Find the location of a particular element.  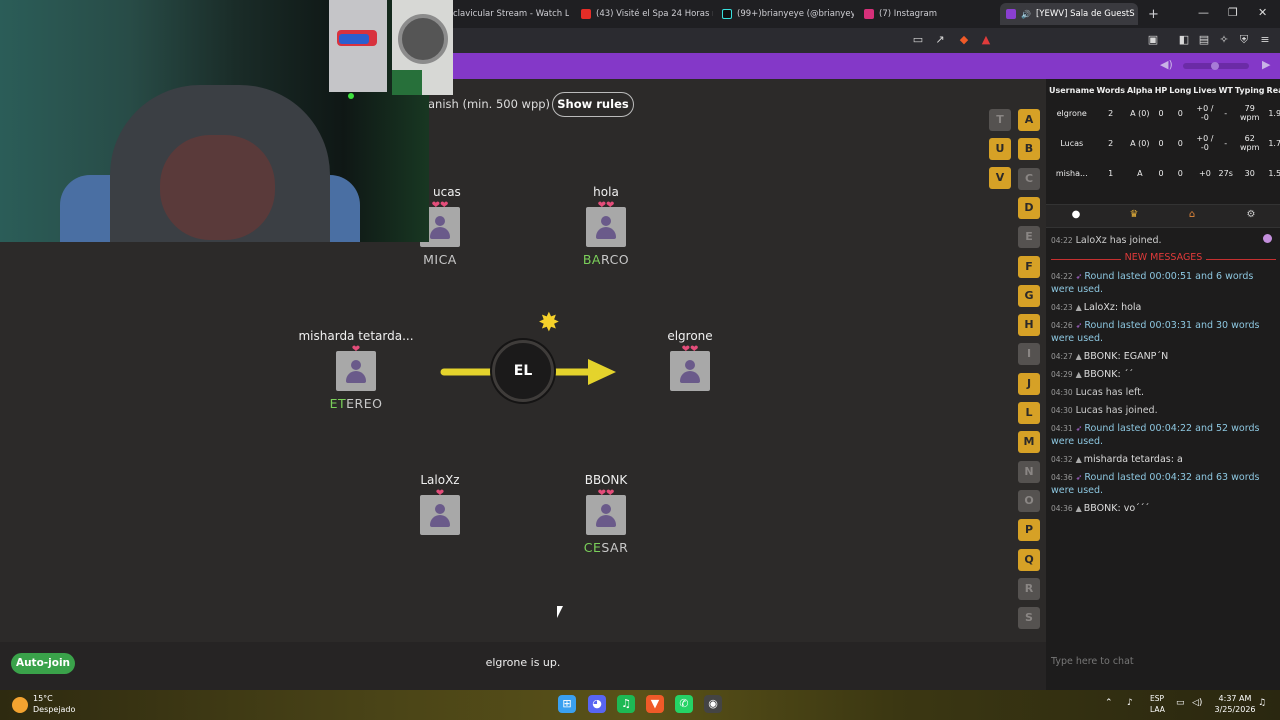

minimize-button: — is located at coordinates (1203, 12).